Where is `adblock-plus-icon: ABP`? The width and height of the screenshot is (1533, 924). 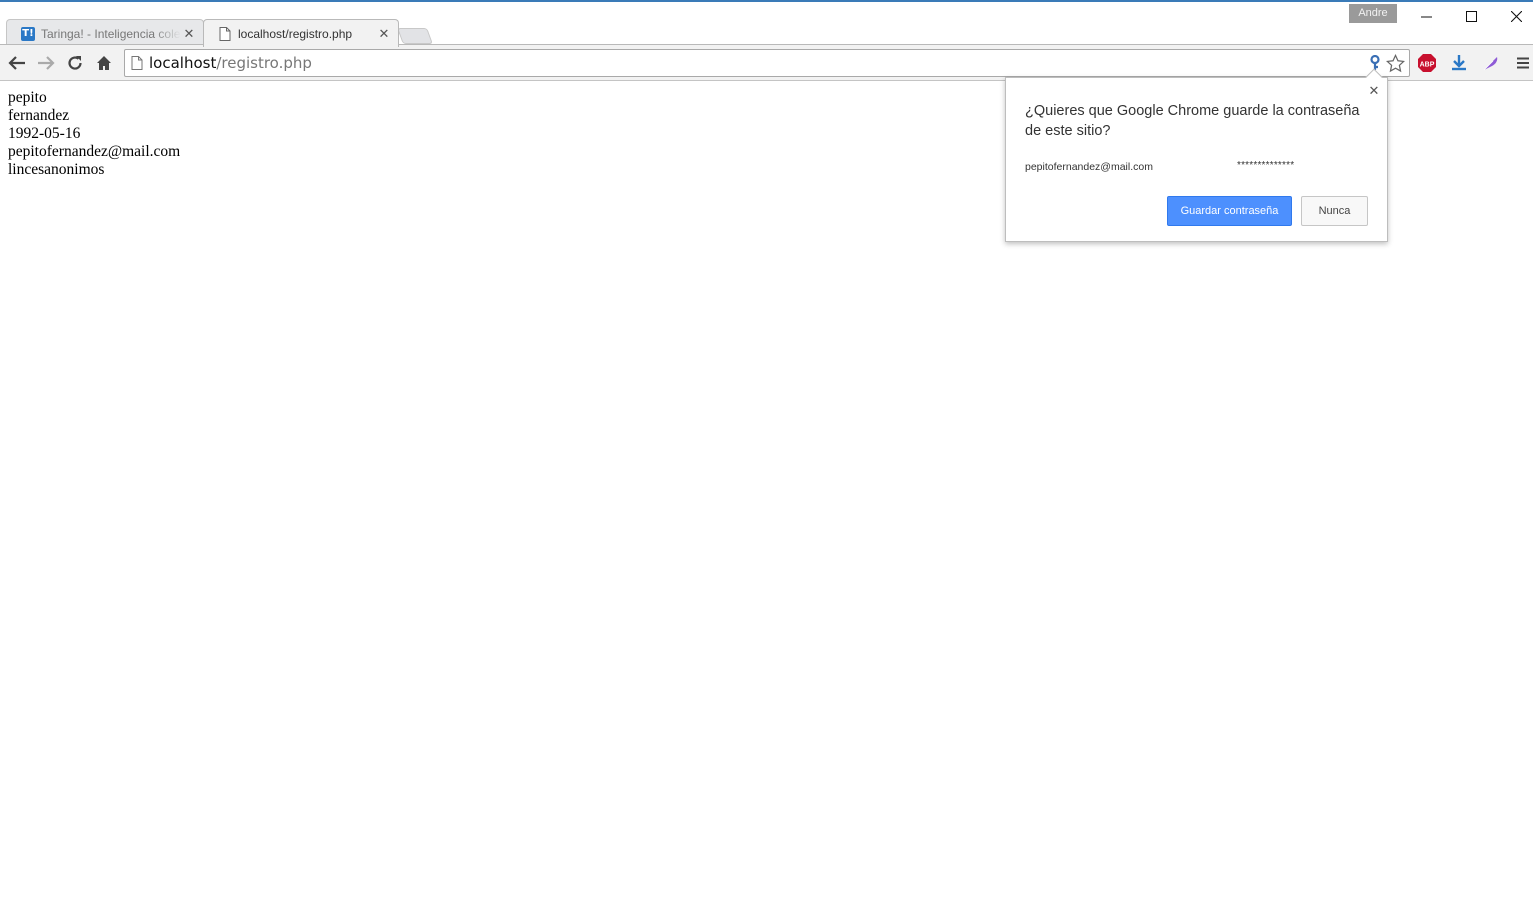
adblock-plus-icon: ABP is located at coordinates (1427, 63).